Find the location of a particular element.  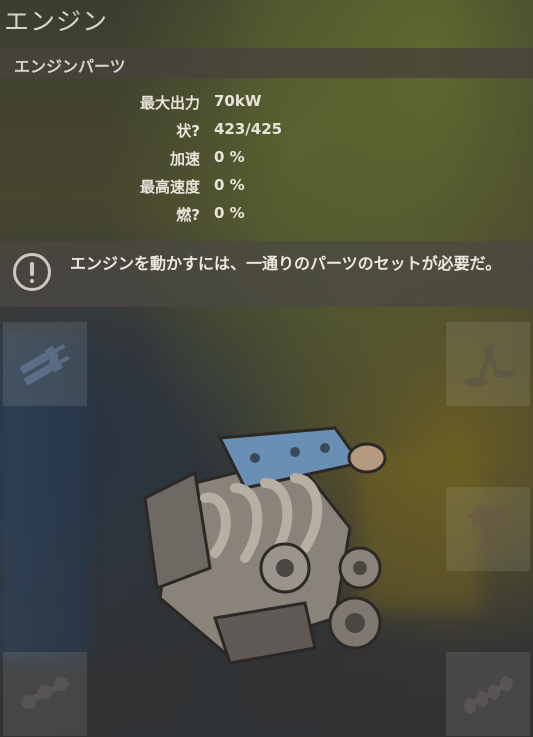

stat-label: 最高速度 is located at coordinates (169, 187).